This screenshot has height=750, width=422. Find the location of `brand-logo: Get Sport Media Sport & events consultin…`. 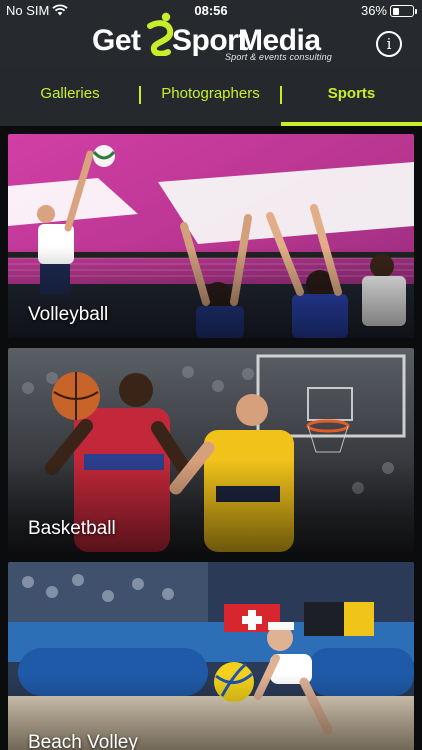

brand-logo: Get Sport Media Sport & events consultin… is located at coordinates (212, 36).